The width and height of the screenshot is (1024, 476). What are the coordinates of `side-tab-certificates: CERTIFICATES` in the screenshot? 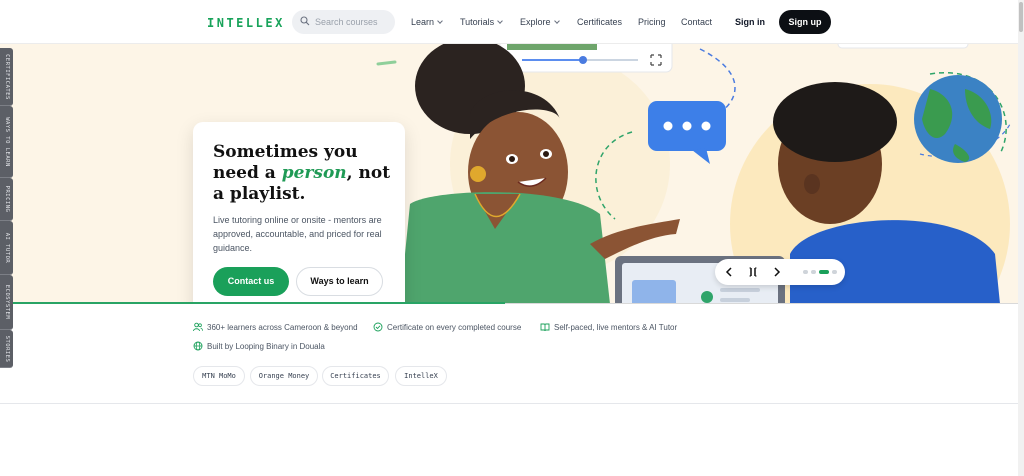 It's located at (6, 77).